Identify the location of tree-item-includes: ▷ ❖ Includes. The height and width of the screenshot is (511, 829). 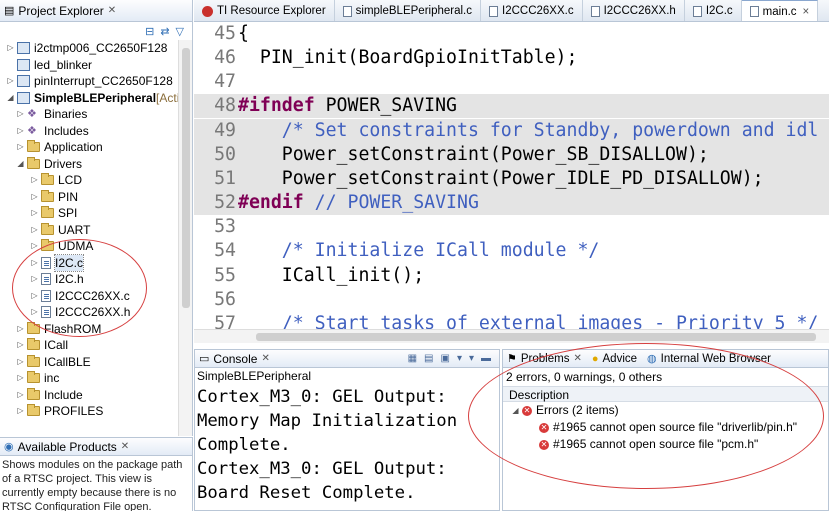
(52, 131).